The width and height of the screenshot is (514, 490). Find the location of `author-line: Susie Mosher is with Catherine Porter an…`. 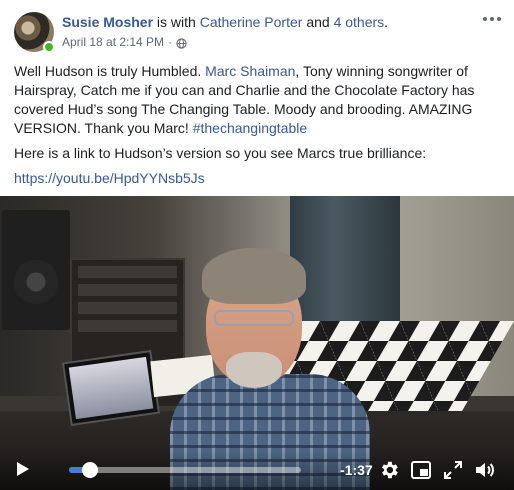

author-line: Susie Mosher is with Catherine Porter an… is located at coordinates (262, 22).